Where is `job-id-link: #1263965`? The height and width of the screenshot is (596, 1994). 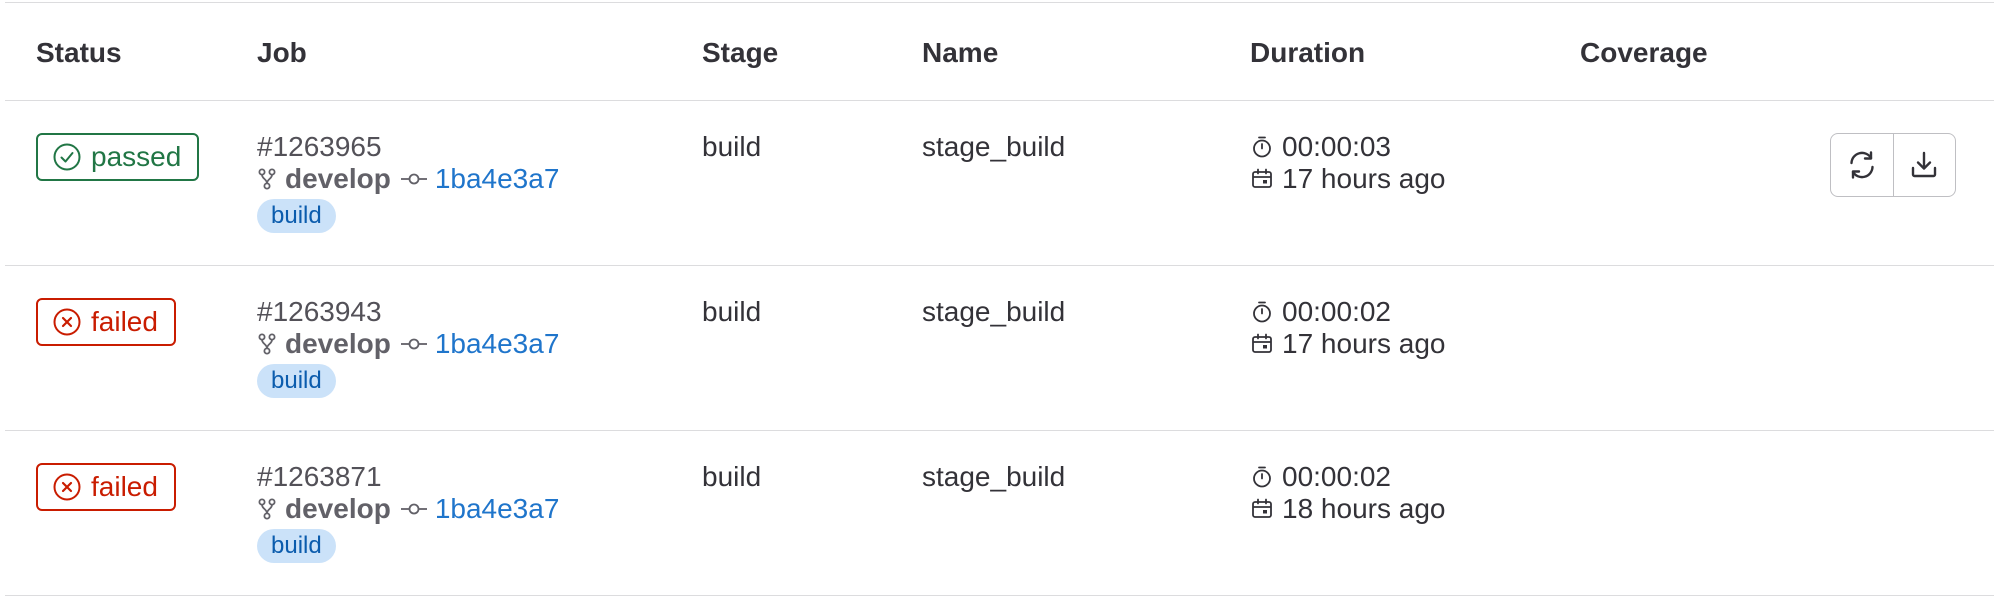 job-id-link: #1263965 is located at coordinates (319, 147).